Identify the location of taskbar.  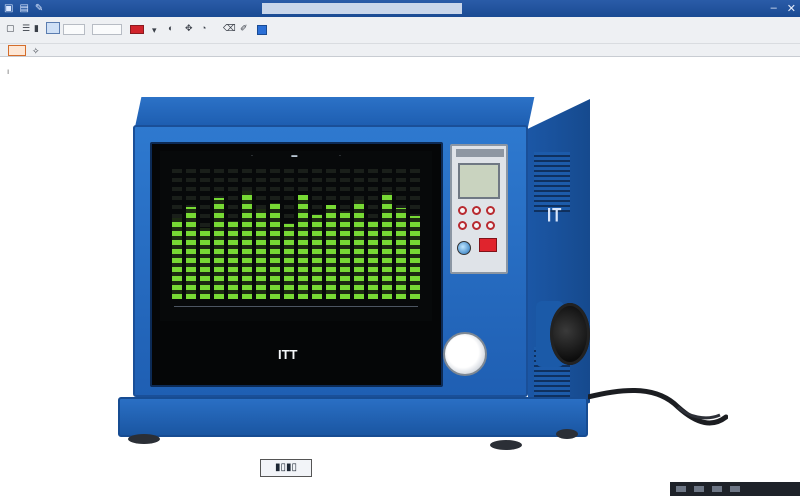
(735, 489).